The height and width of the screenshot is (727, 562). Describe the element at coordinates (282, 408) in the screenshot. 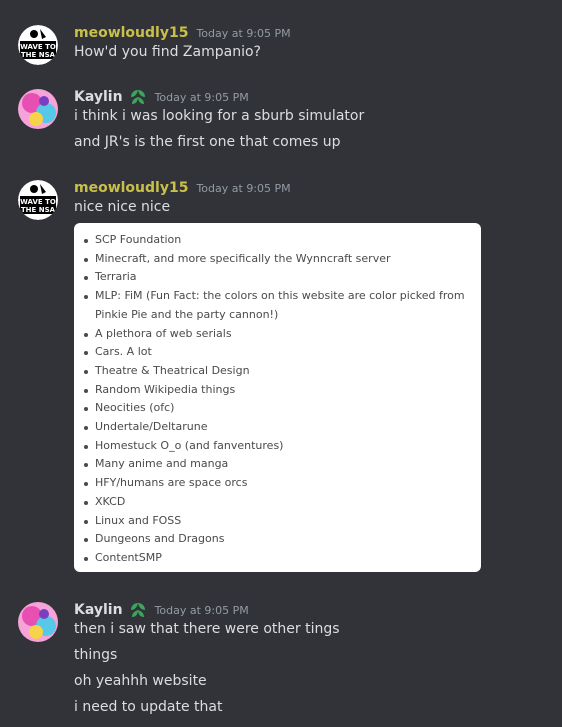

I see `list-item: Neocities (ofc)` at that location.